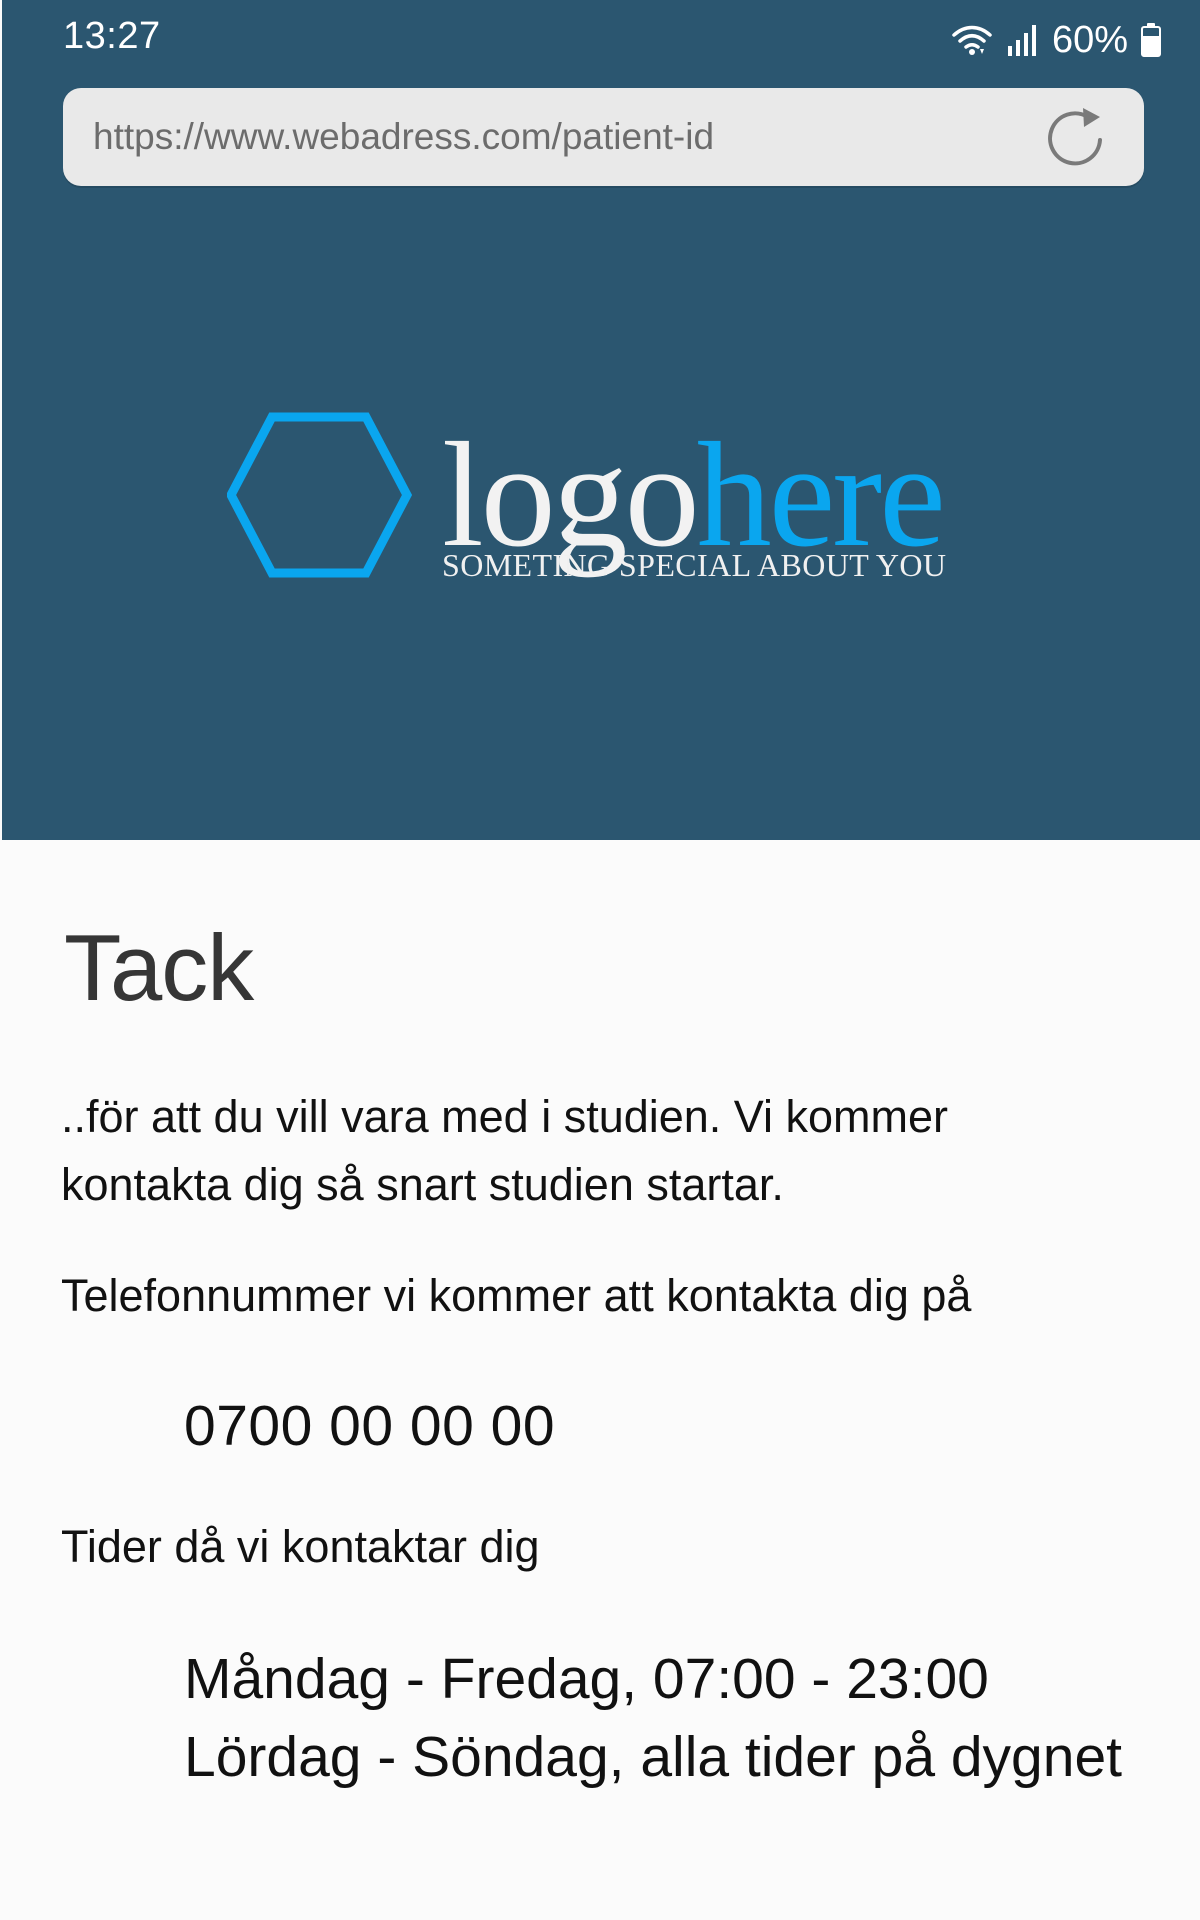 The height and width of the screenshot is (1920, 1200). Describe the element at coordinates (1151, 40) in the screenshot. I see `battery-icon` at that location.